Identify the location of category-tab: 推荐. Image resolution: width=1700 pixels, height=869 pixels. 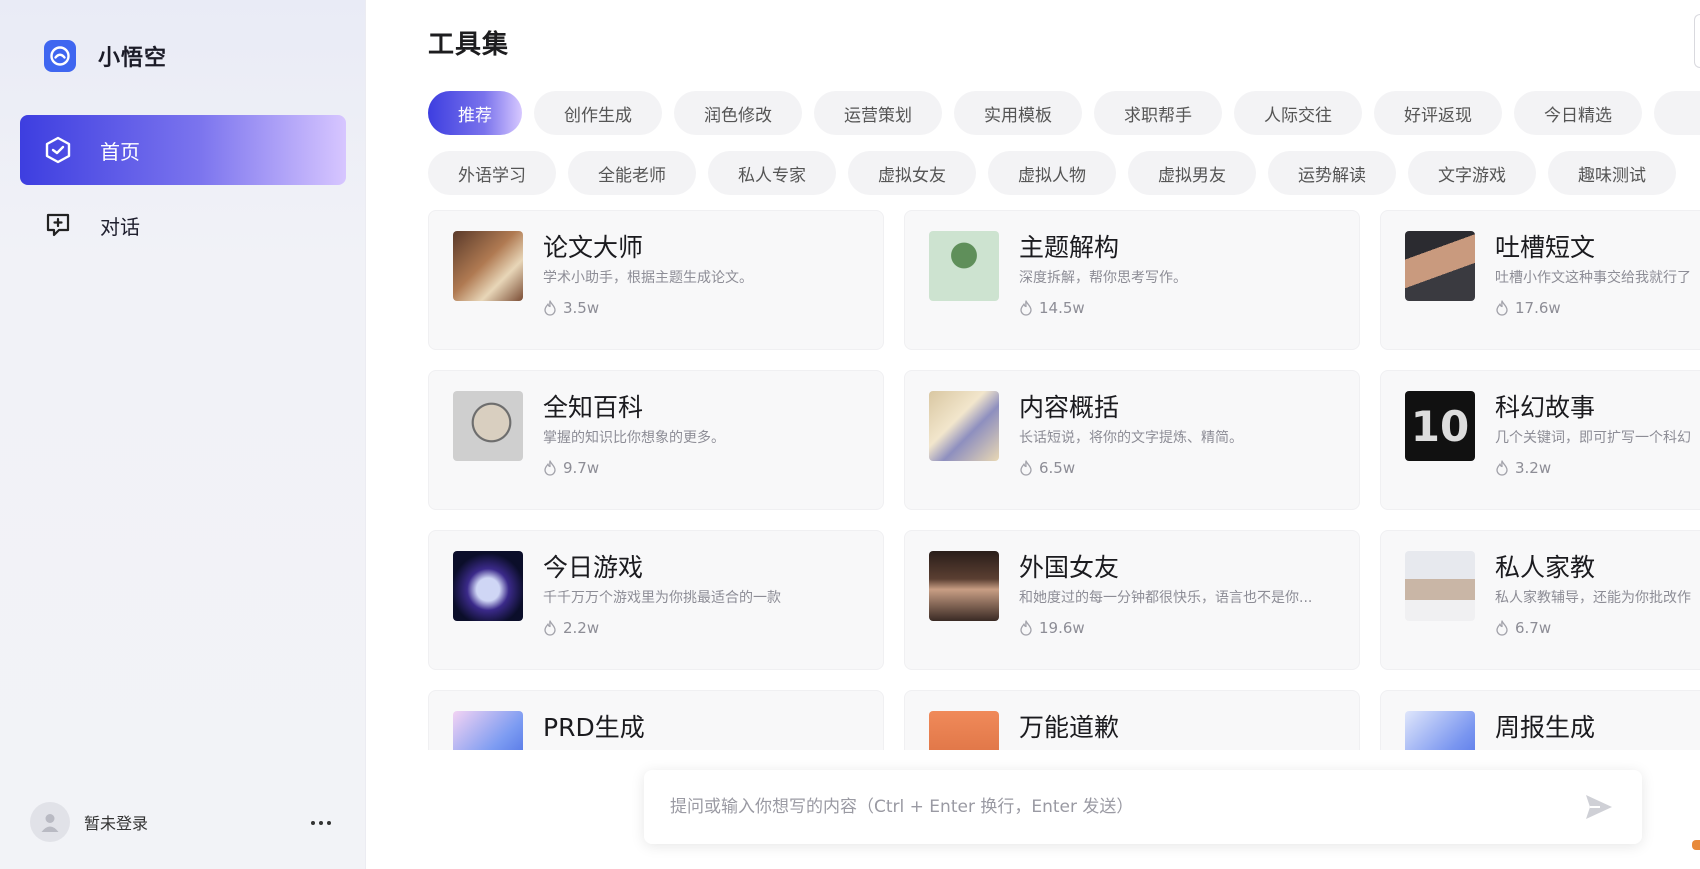
(475, 113).